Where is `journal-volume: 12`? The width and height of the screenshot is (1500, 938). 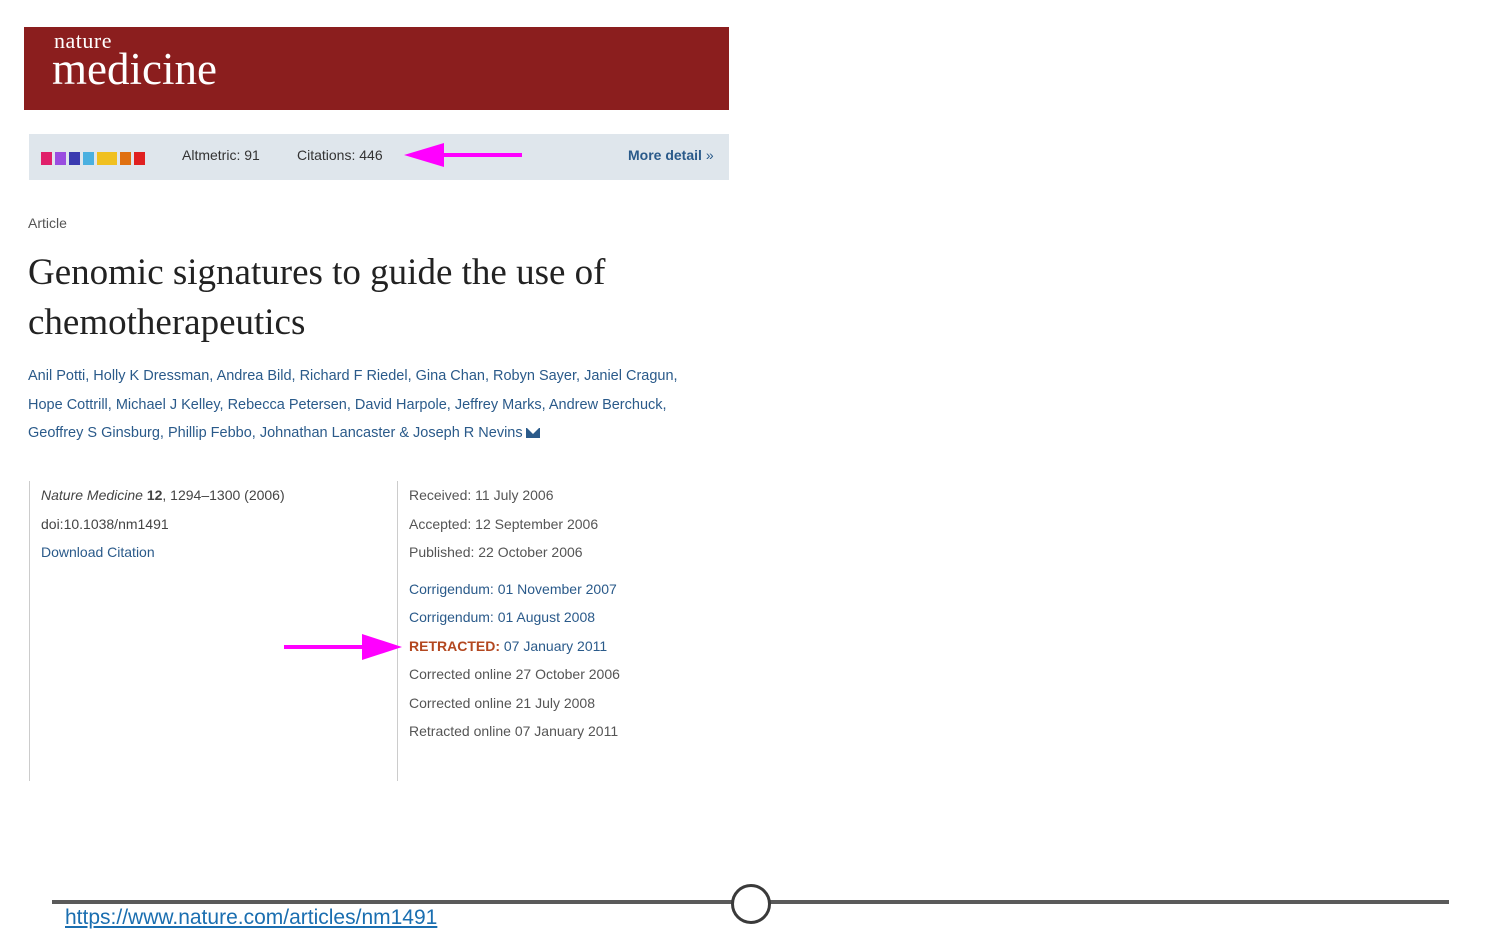
journal-volume: 12 is located at coordinates (154, 495).